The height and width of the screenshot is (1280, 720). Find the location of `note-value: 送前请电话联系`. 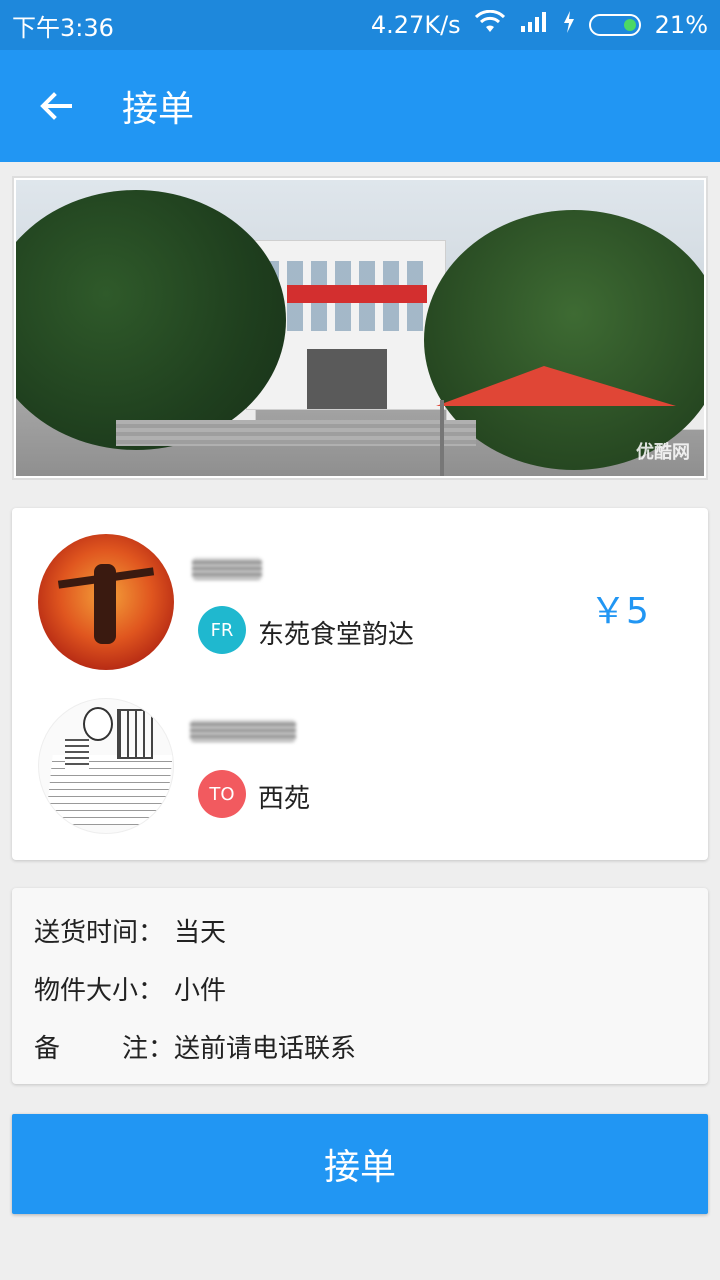

note-value: 送前请电话联系 is located at coordinates (265, 1049).